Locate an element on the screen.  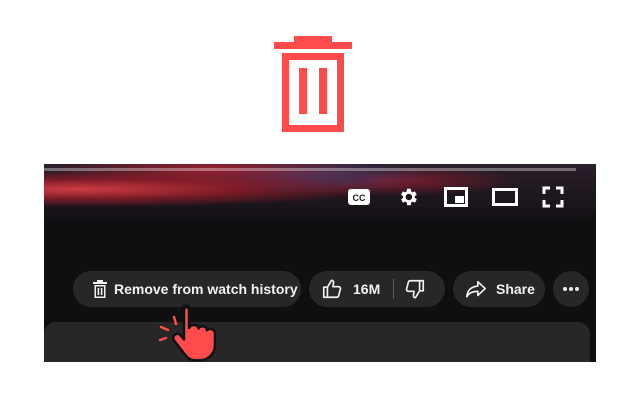
settings-icon is located at coordinates (409, 197).